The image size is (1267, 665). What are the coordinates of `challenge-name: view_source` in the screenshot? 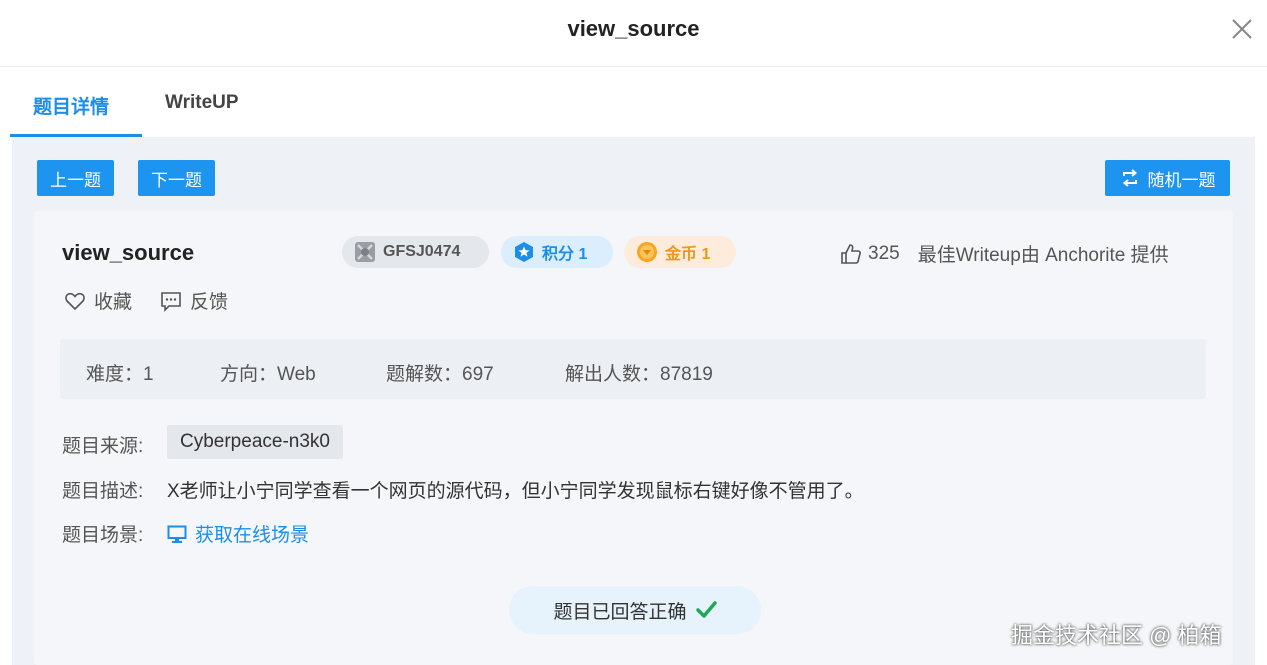 It's located at (128, 252).